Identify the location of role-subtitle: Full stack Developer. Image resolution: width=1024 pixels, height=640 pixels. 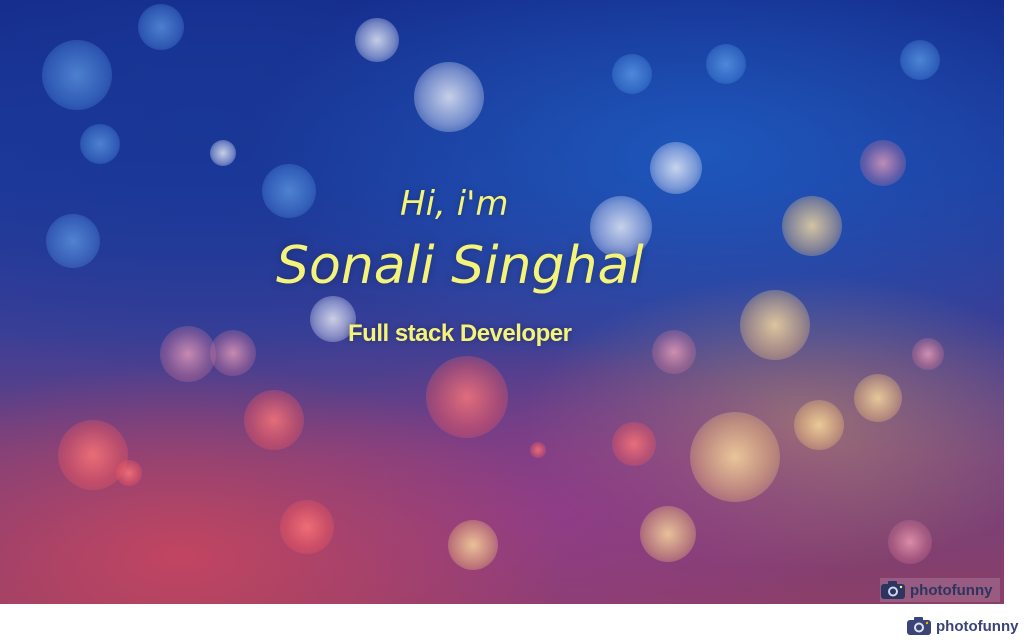
(460, 333).